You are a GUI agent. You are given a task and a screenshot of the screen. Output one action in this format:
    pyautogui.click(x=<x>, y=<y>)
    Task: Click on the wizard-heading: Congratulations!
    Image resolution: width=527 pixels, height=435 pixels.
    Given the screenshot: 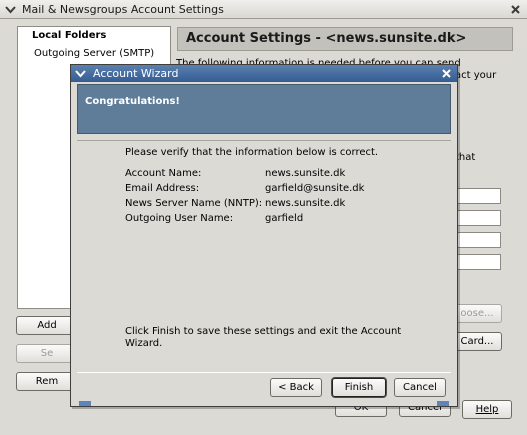 What is the action you would take?
    pyautogui.click(x=132, y=101)
    